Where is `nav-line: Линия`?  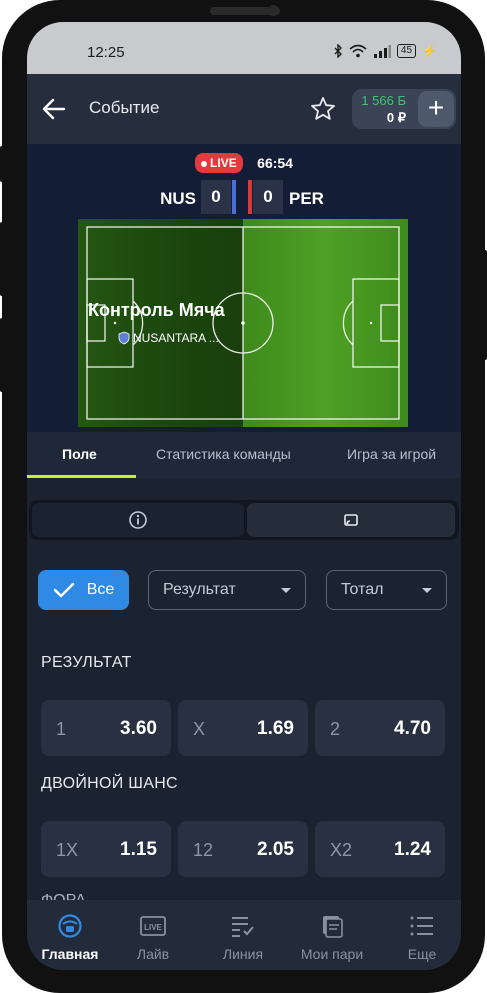
nav-line: Линия is located at coordinates (243, 935).